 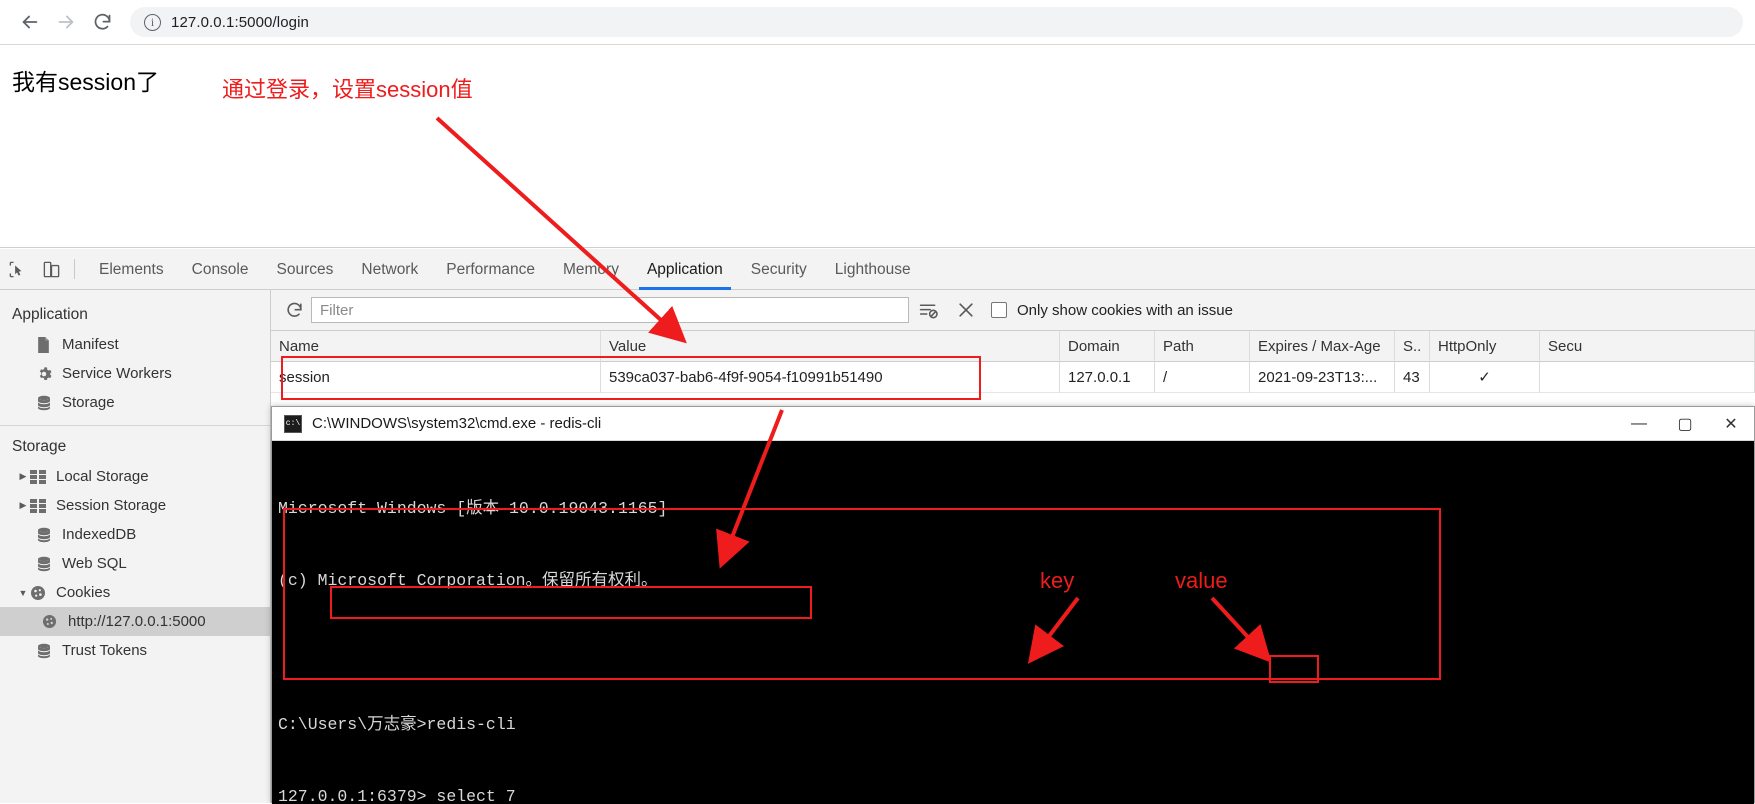 What do you see at coordinates (779, 269) in the screenshot?
I see `tab-security: Security` at bounding box center [779, 269].